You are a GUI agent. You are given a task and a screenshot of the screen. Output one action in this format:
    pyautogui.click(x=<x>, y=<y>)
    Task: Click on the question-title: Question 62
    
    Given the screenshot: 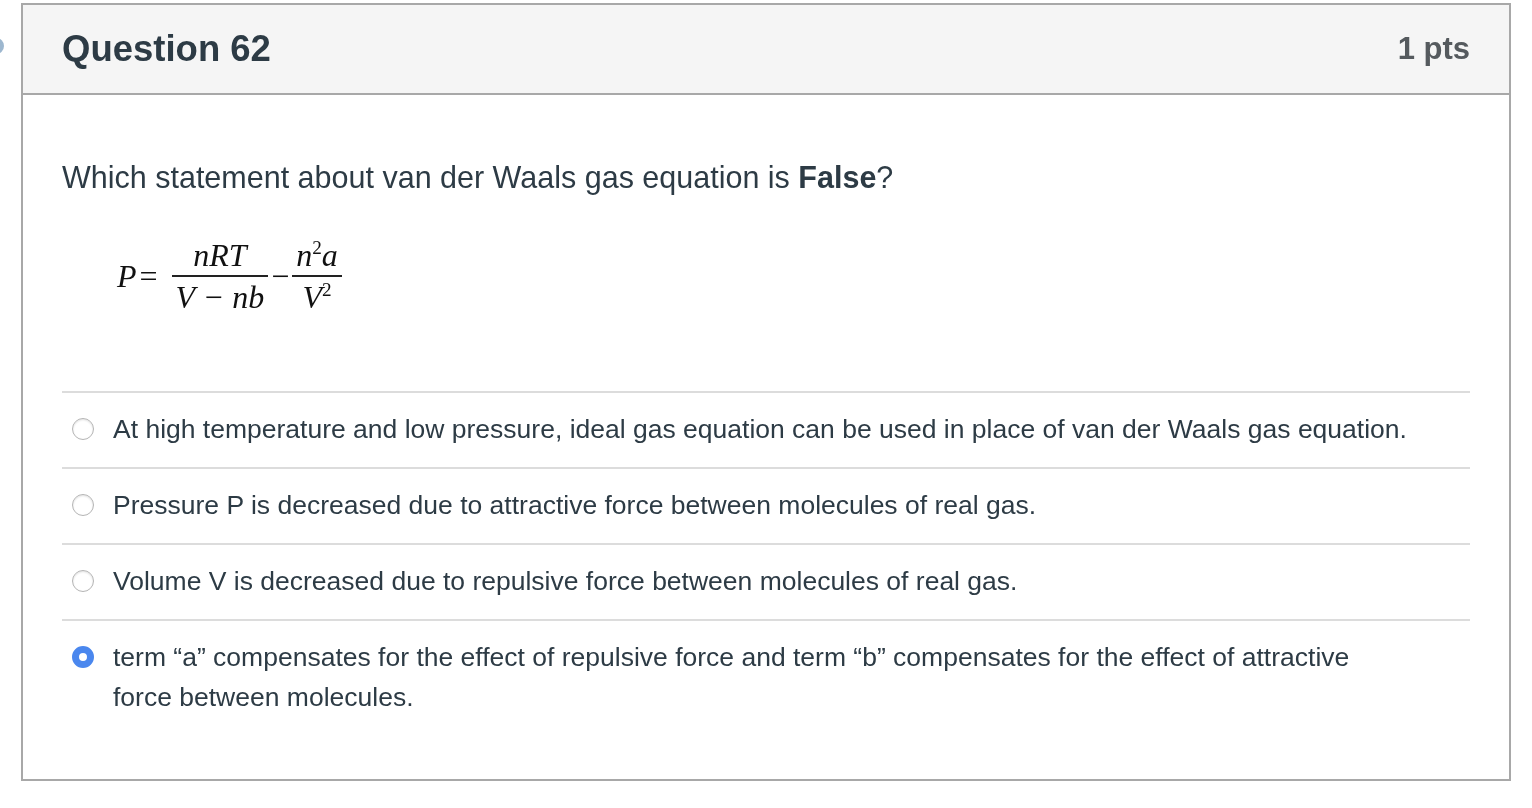 What is the action you would take?
    pyautogui.click(x=166, y=49)
    